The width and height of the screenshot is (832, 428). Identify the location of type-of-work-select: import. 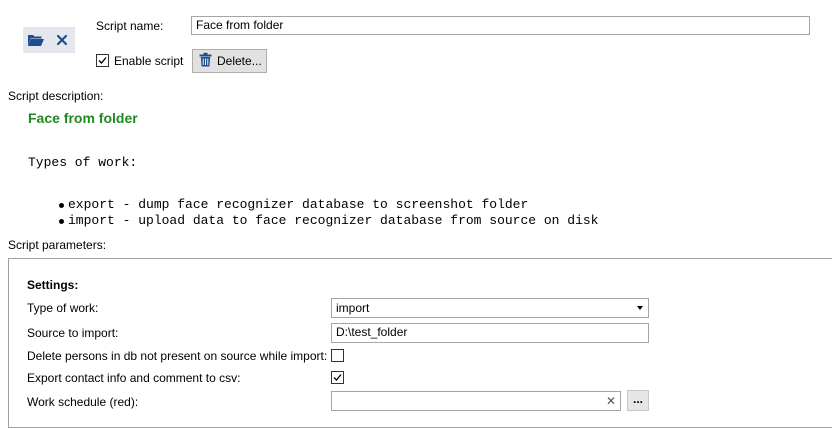
(490, 308).